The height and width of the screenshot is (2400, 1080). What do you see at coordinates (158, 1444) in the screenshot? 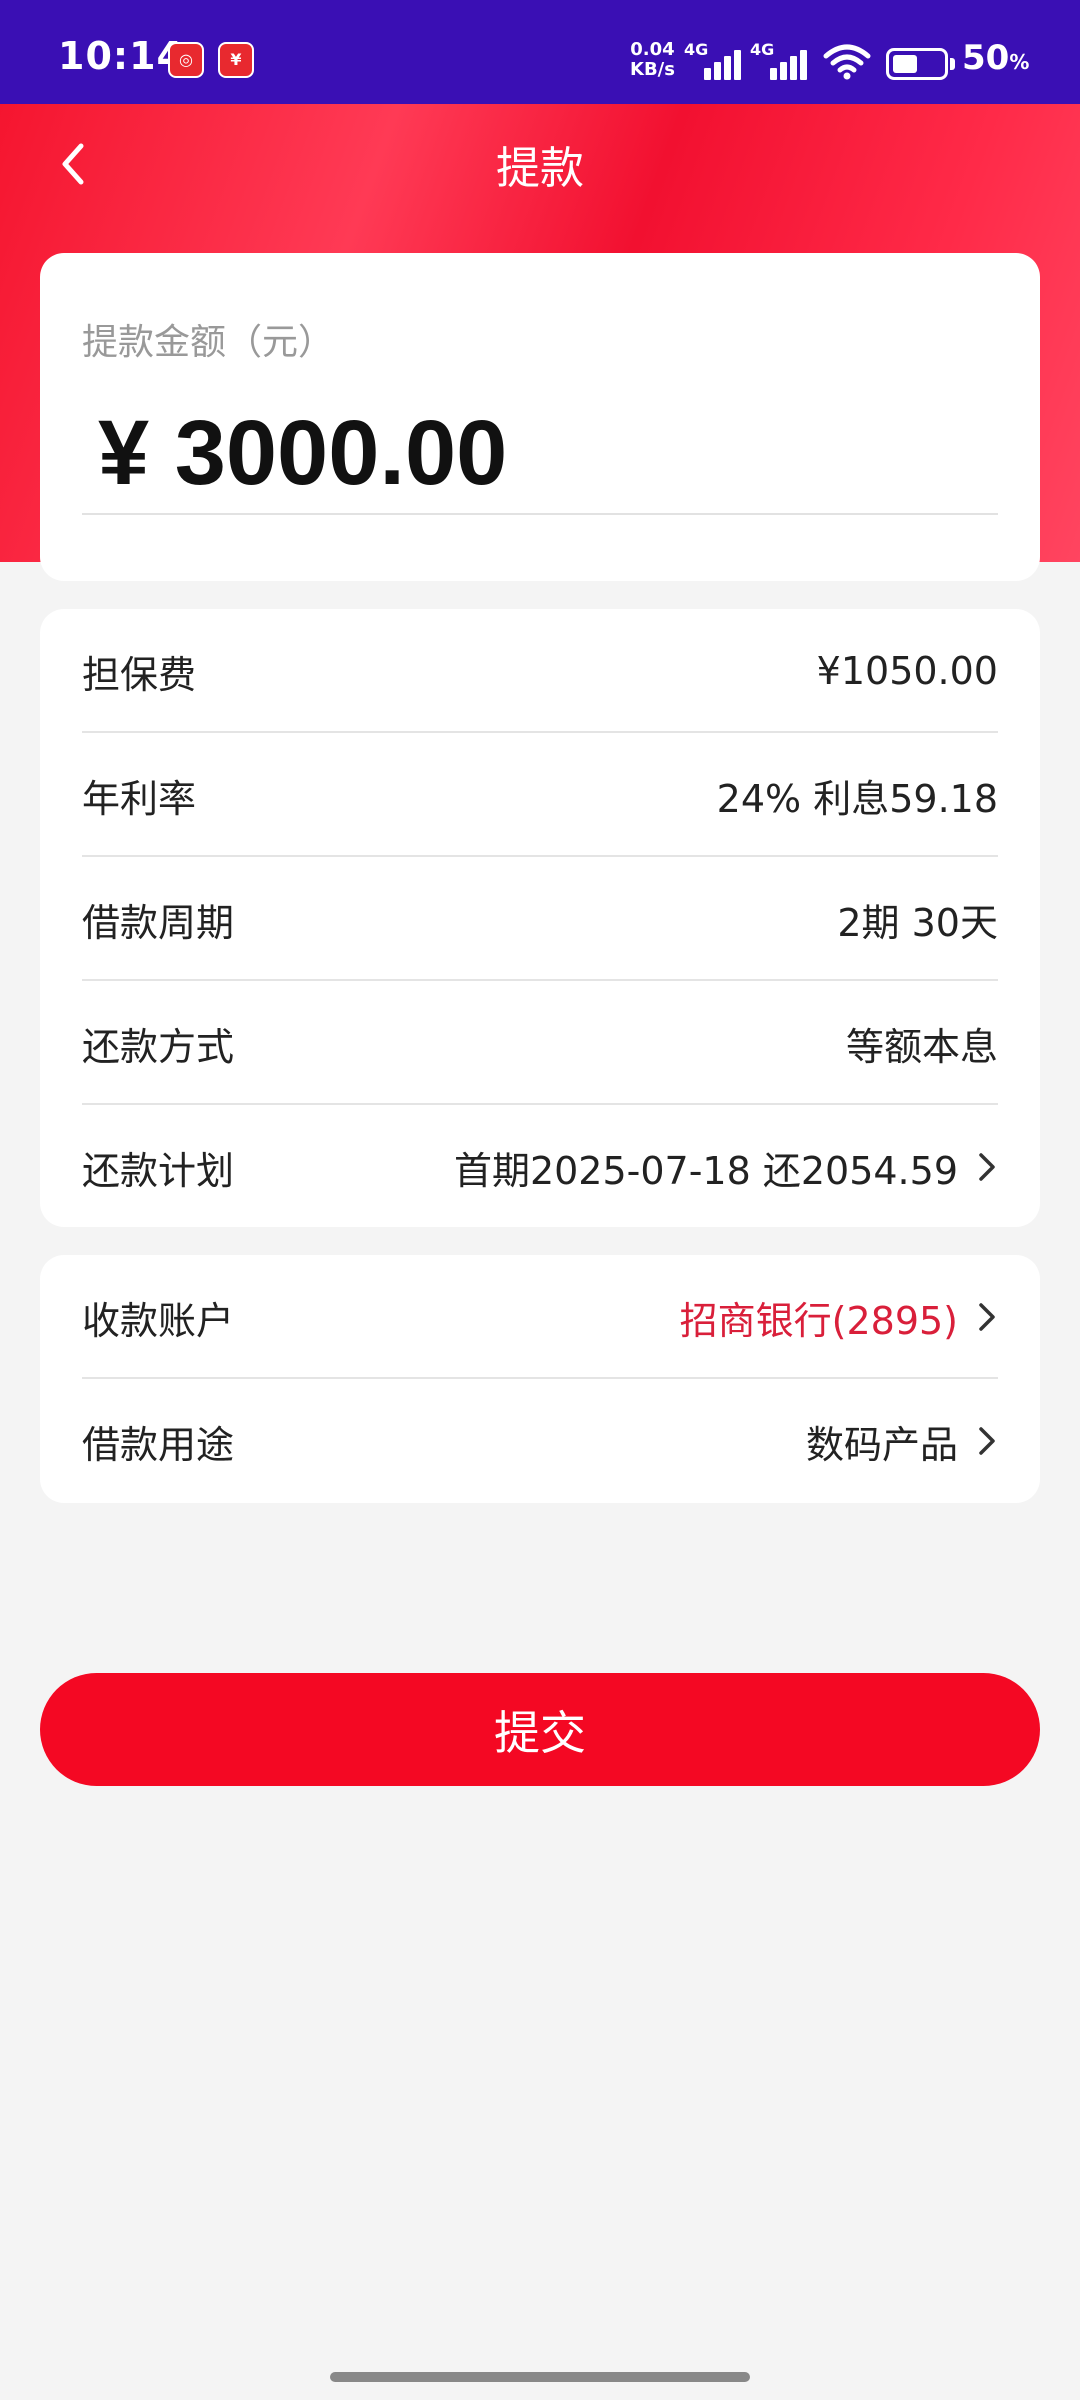
I see `loan-purpose-label: 借款用途` at bounding box center [158, 1444].